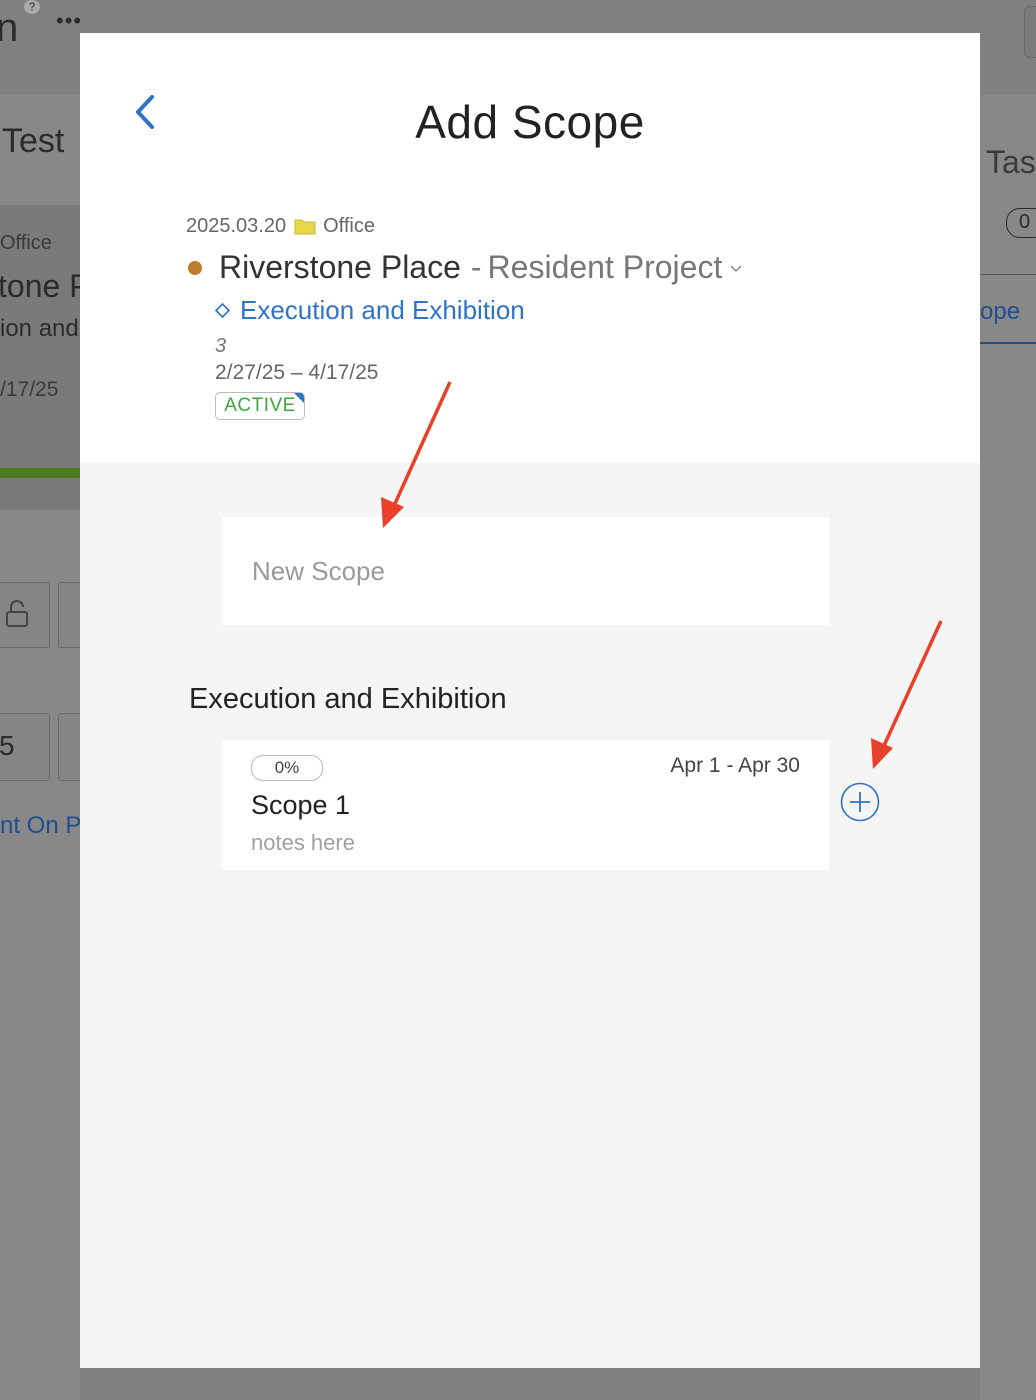  I want to click on project-count: 3, so click(221, 346).